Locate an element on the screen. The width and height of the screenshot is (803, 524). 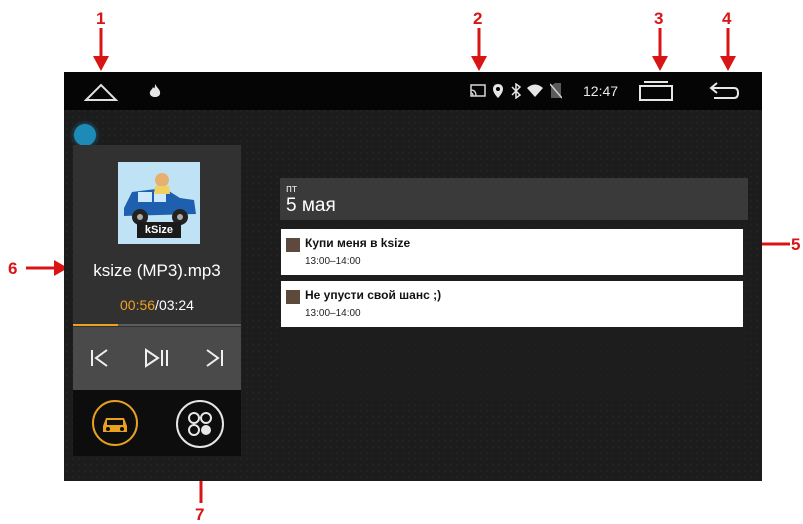
home-icon is located at coordinates (101, 91).